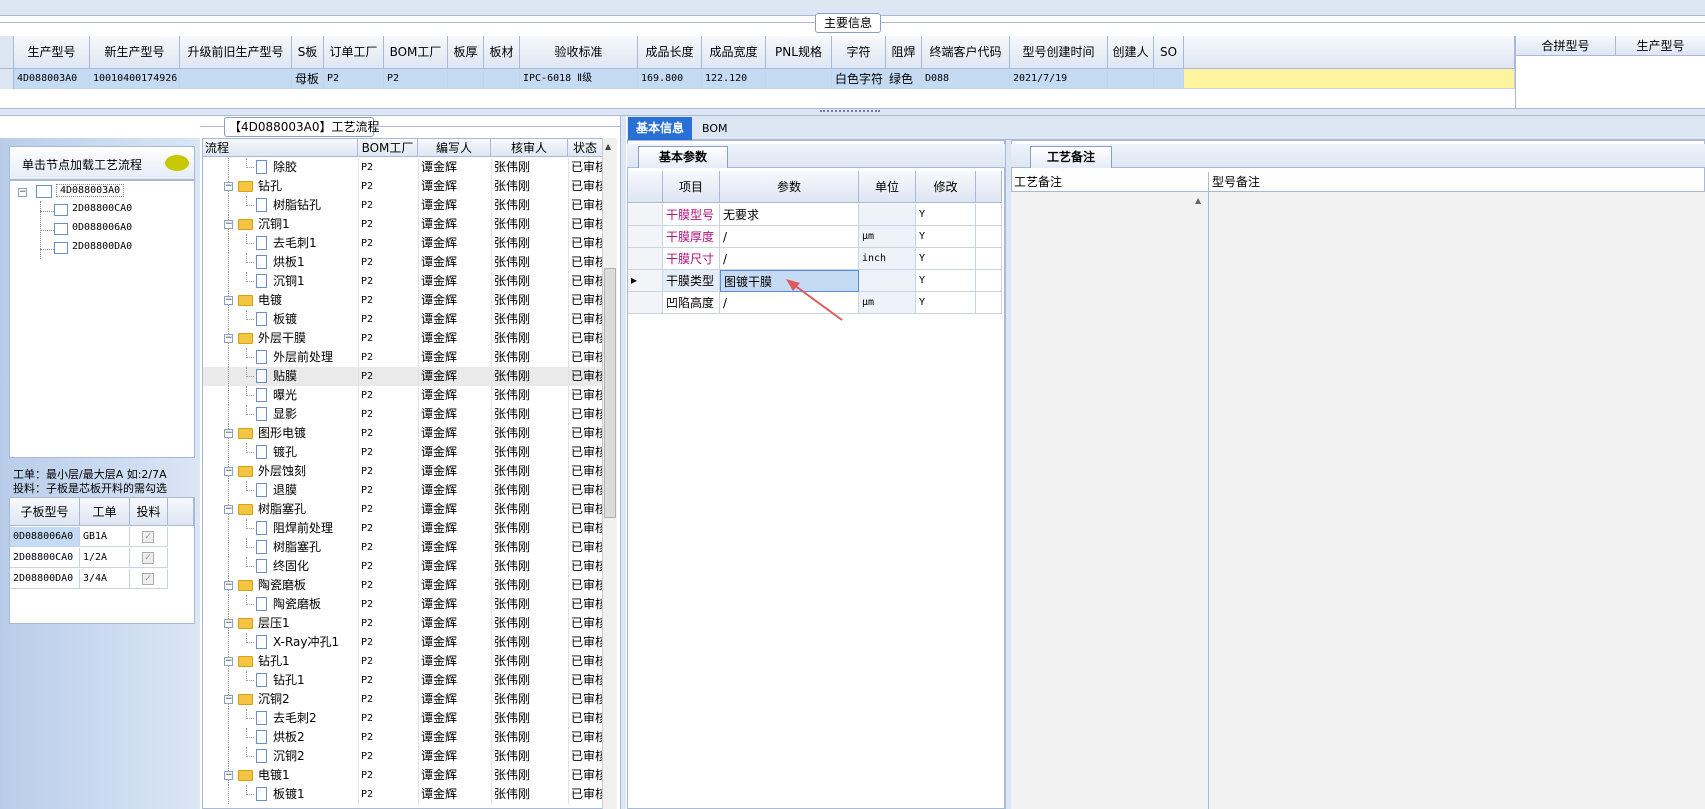 This screenshot has width=1705, height=809. What do you see at coordinates (45, 537) in the screenshot?
I see `sub-model-cell: 0D088006A0` at bounding box center [45, 537].